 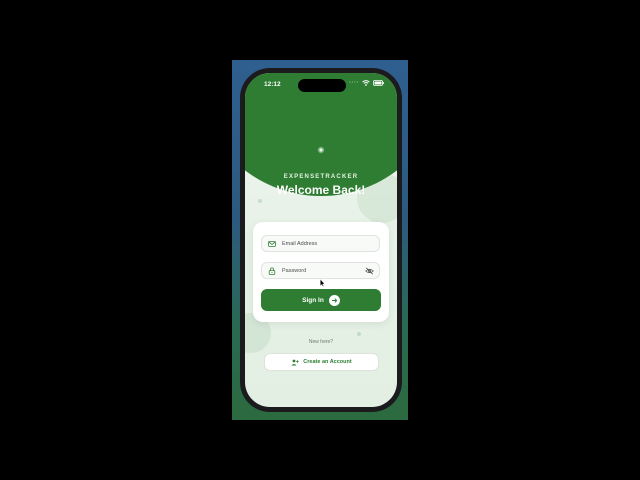 What do you see at coordinates (327, 362) in the screenshot?
I see `create-account-label: Create an Account` at bounding box center [327, 362].